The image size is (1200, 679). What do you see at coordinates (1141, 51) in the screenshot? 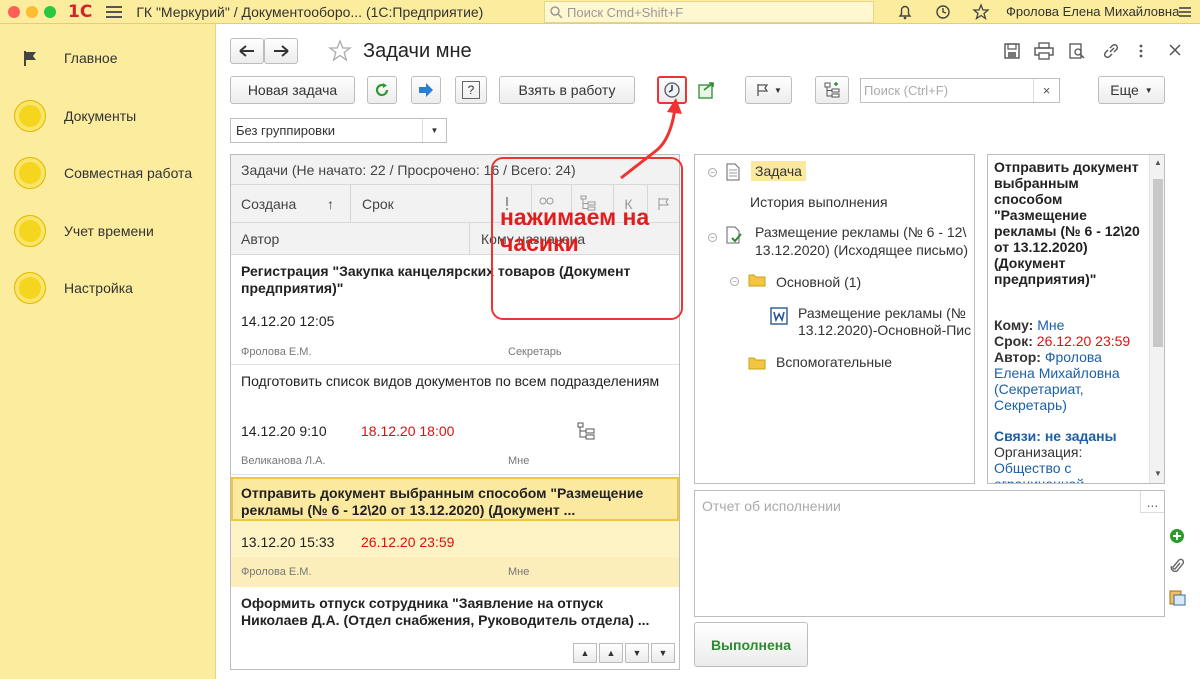
I see `more-vertical-icon` at bounding box center [1141, 51].